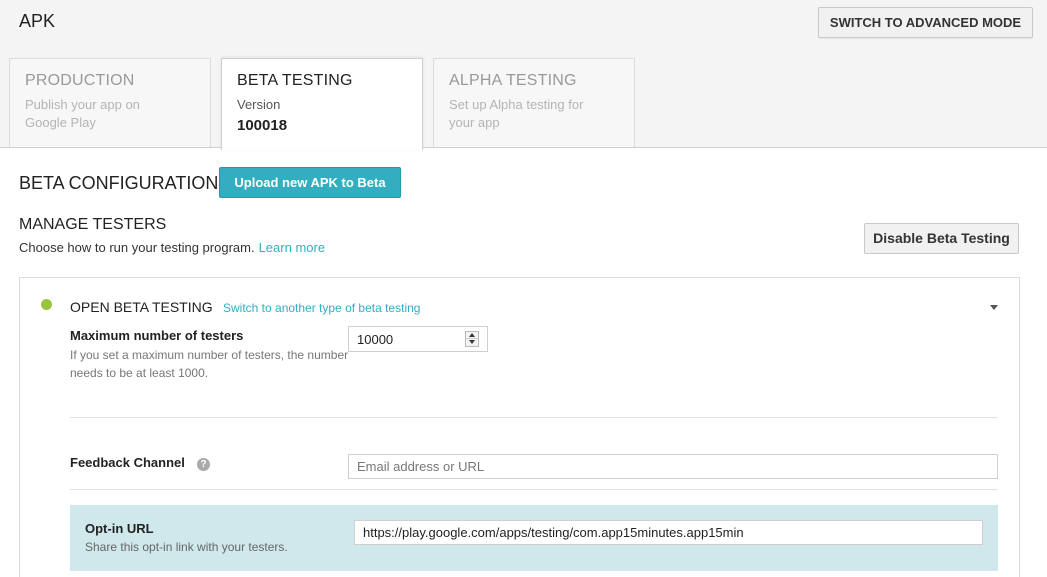 Image resolution: width=1047 pixels, height=577 pixels. I want to click on tab-subtitle: Set up Alpha testing for your app, so click(516, 113).